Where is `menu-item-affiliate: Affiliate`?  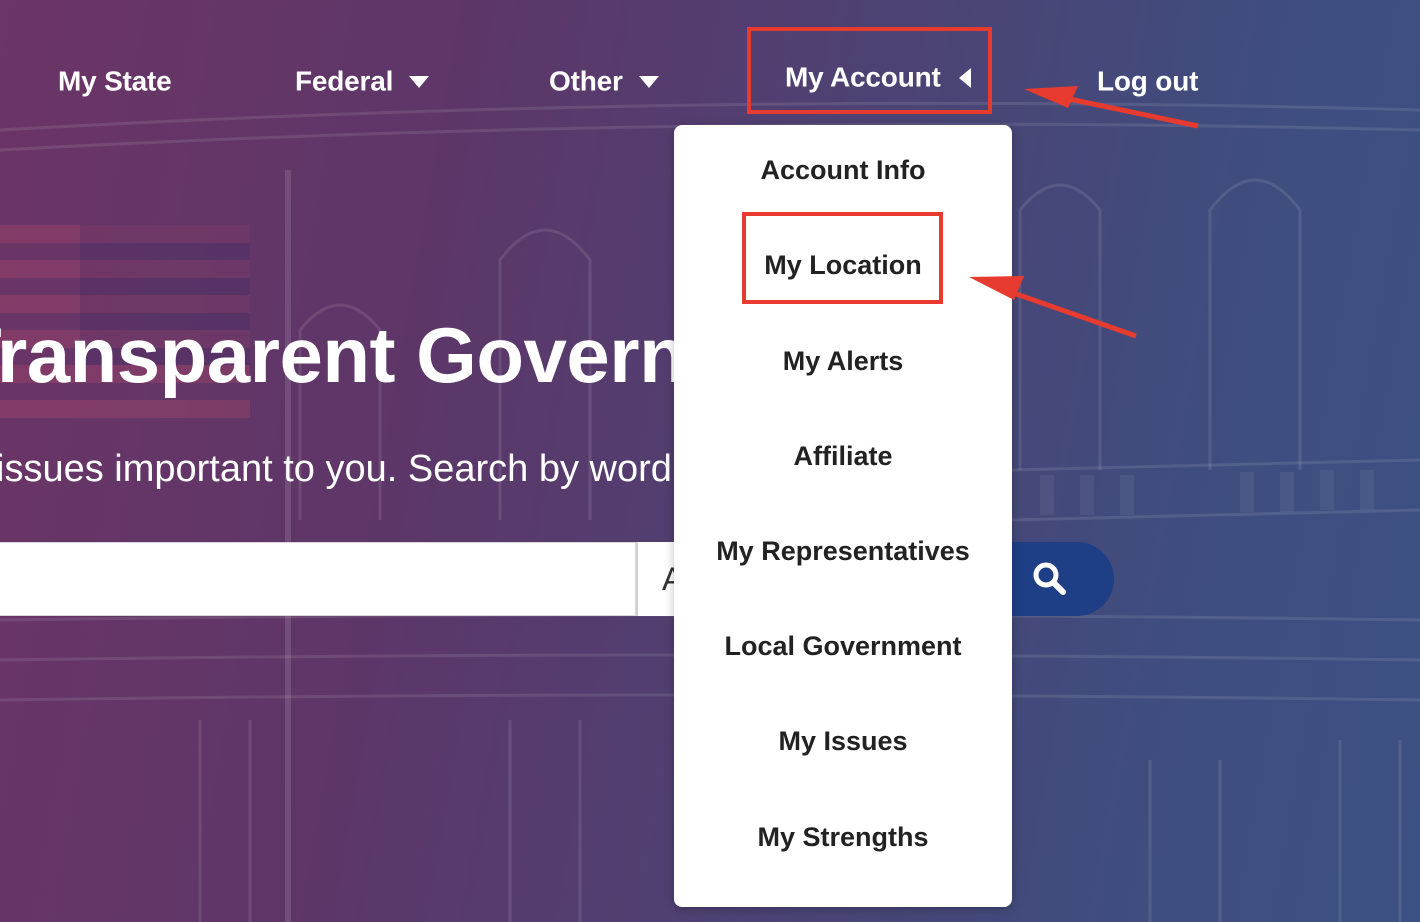 menu-item-affiliate: Affiliate is located at coordinates (843, 456).